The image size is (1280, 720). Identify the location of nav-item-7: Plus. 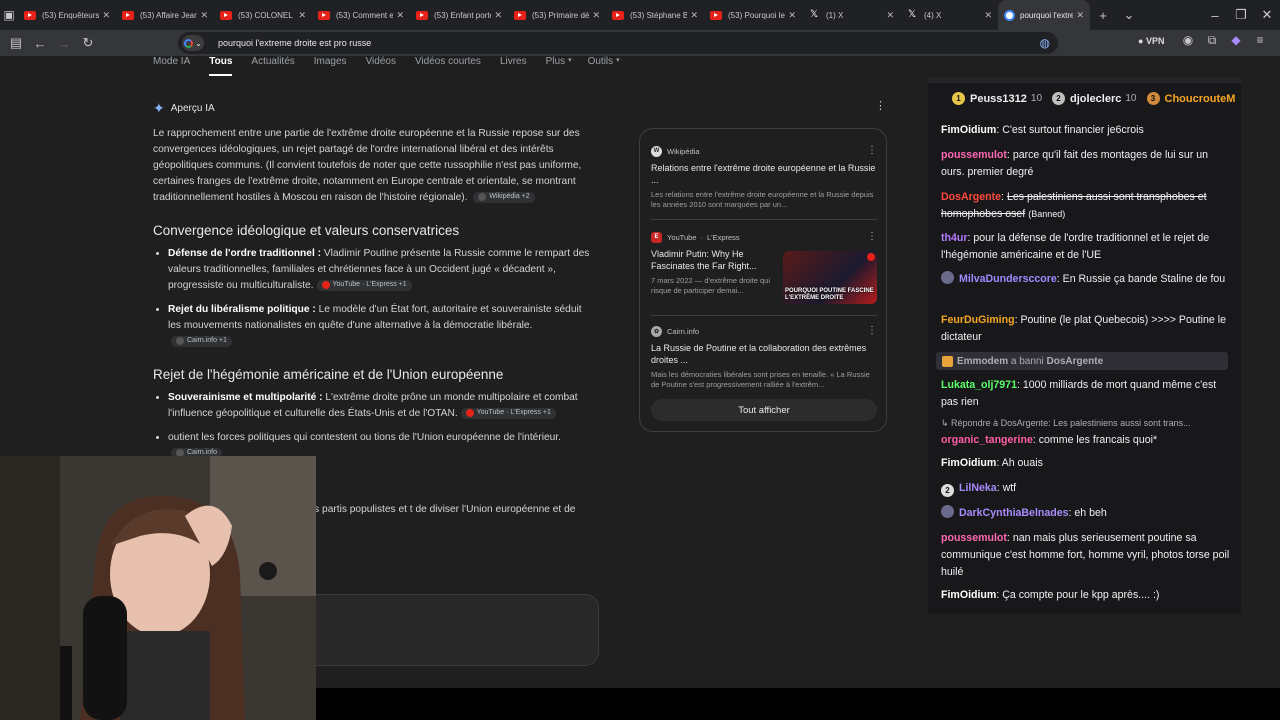
(555, 66).